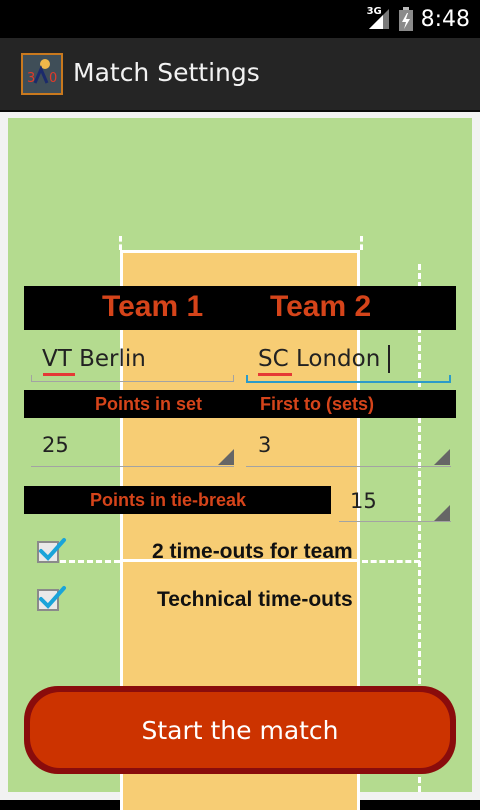 Image resolution: width=480 pixels, height=810 pixels. Describe the element at coordinates (252, 551) in the screenshot. I see `timeouts-label: 2 time-outs for team` at that location.